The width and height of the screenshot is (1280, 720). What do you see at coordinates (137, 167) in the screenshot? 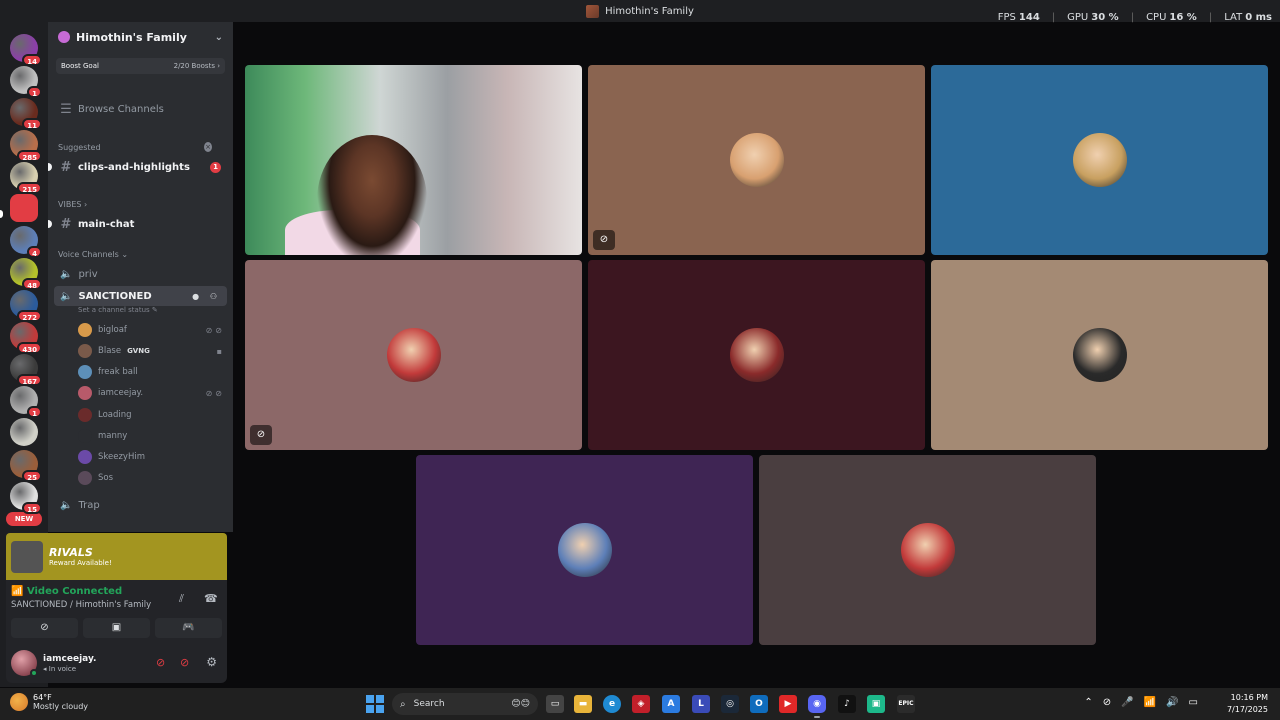
I see `channel-clips-and-highlights: # clips-and-highlights 1` at bounding box center [137, 167].